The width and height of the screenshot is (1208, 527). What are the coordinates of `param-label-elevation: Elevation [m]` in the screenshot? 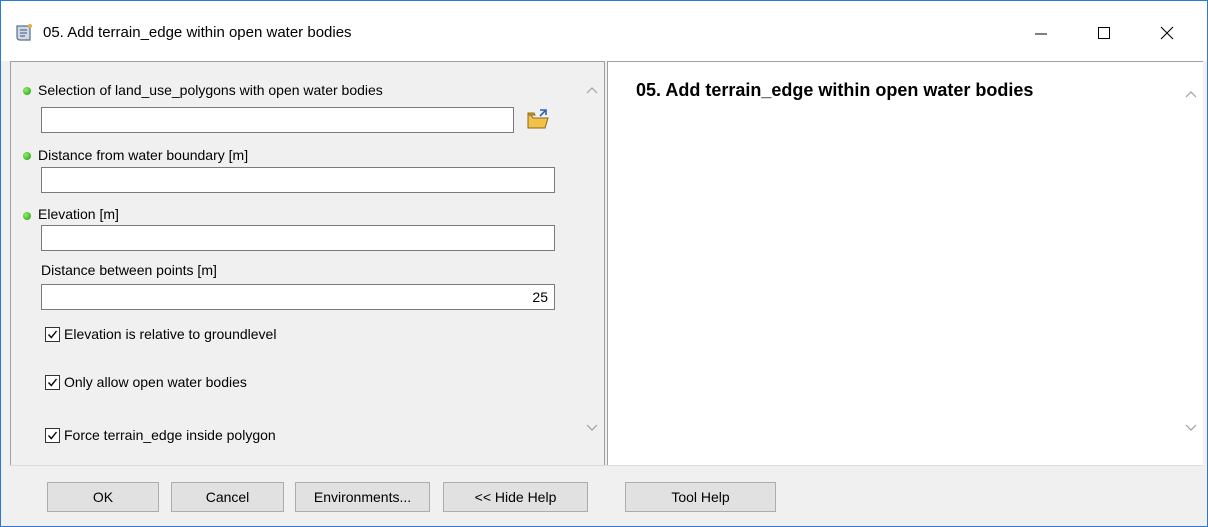 It's located at (78, 214).